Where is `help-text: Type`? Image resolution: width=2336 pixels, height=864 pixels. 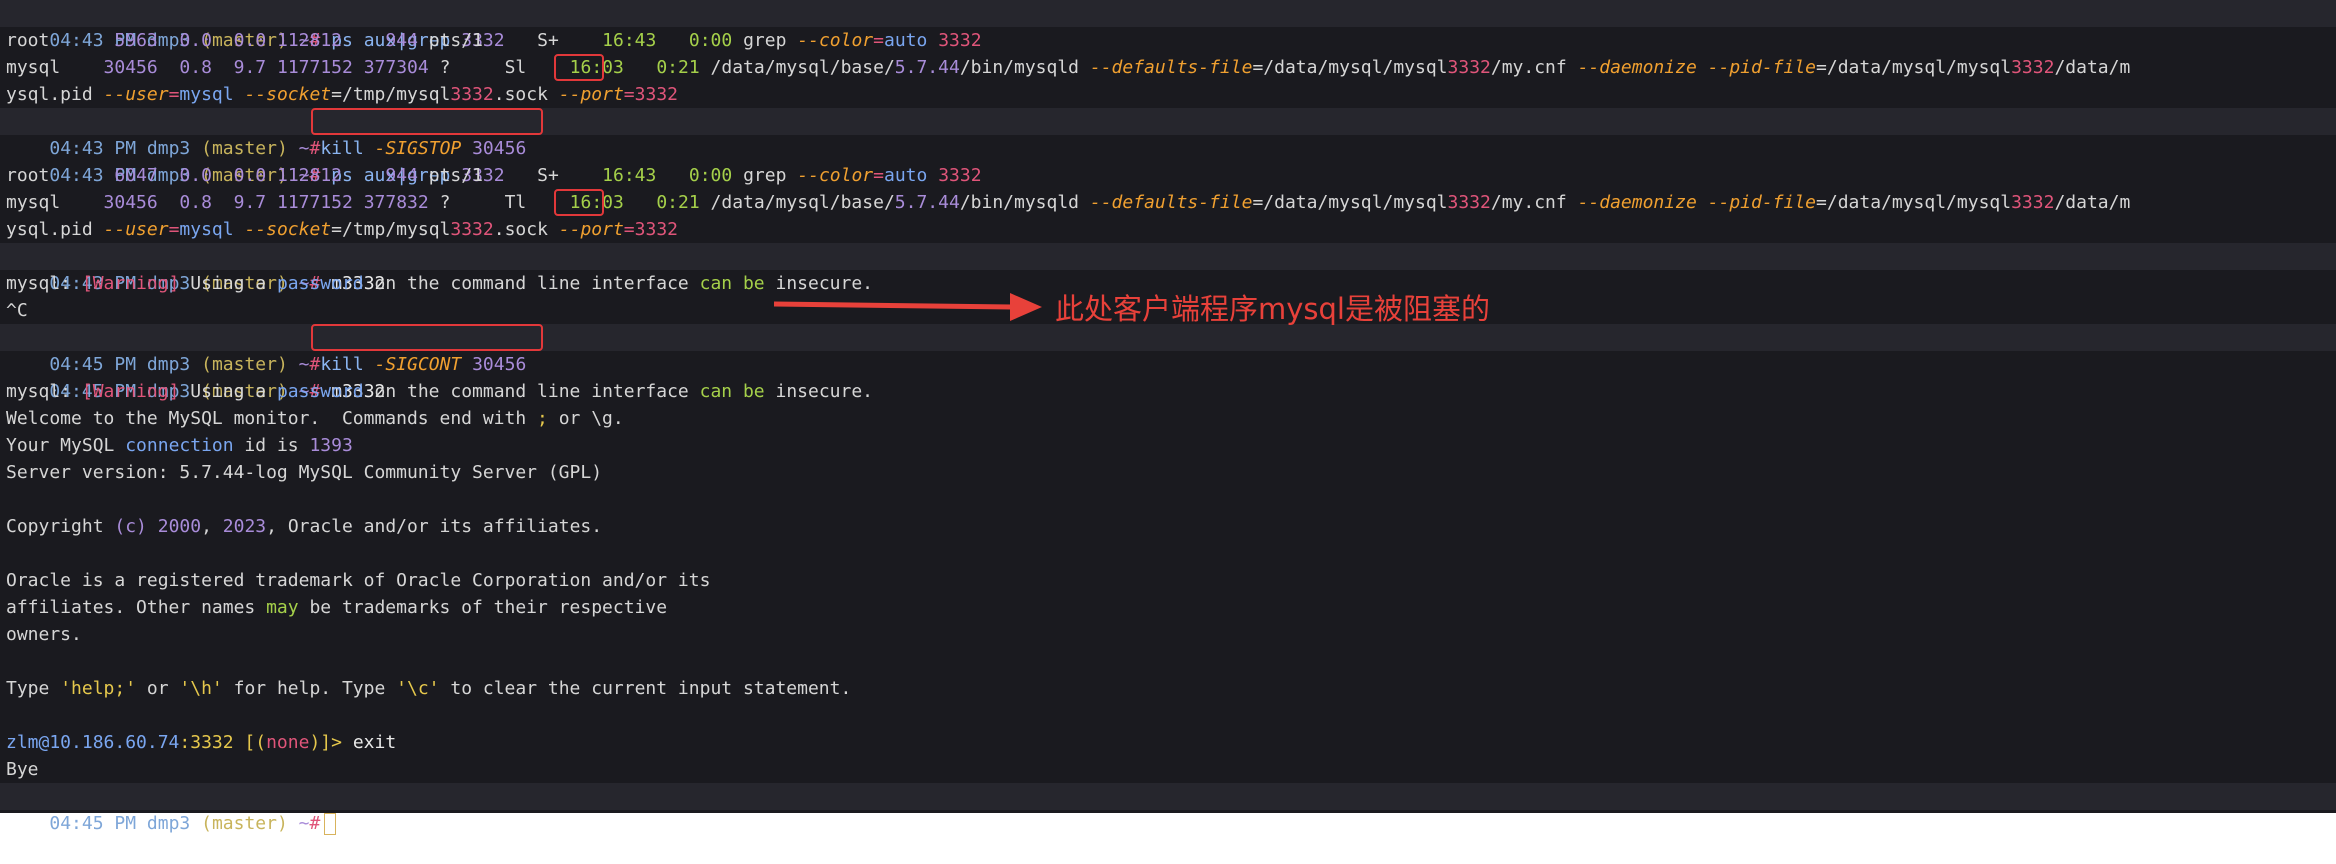 help-text: Type is located at coordinates (33, 688).